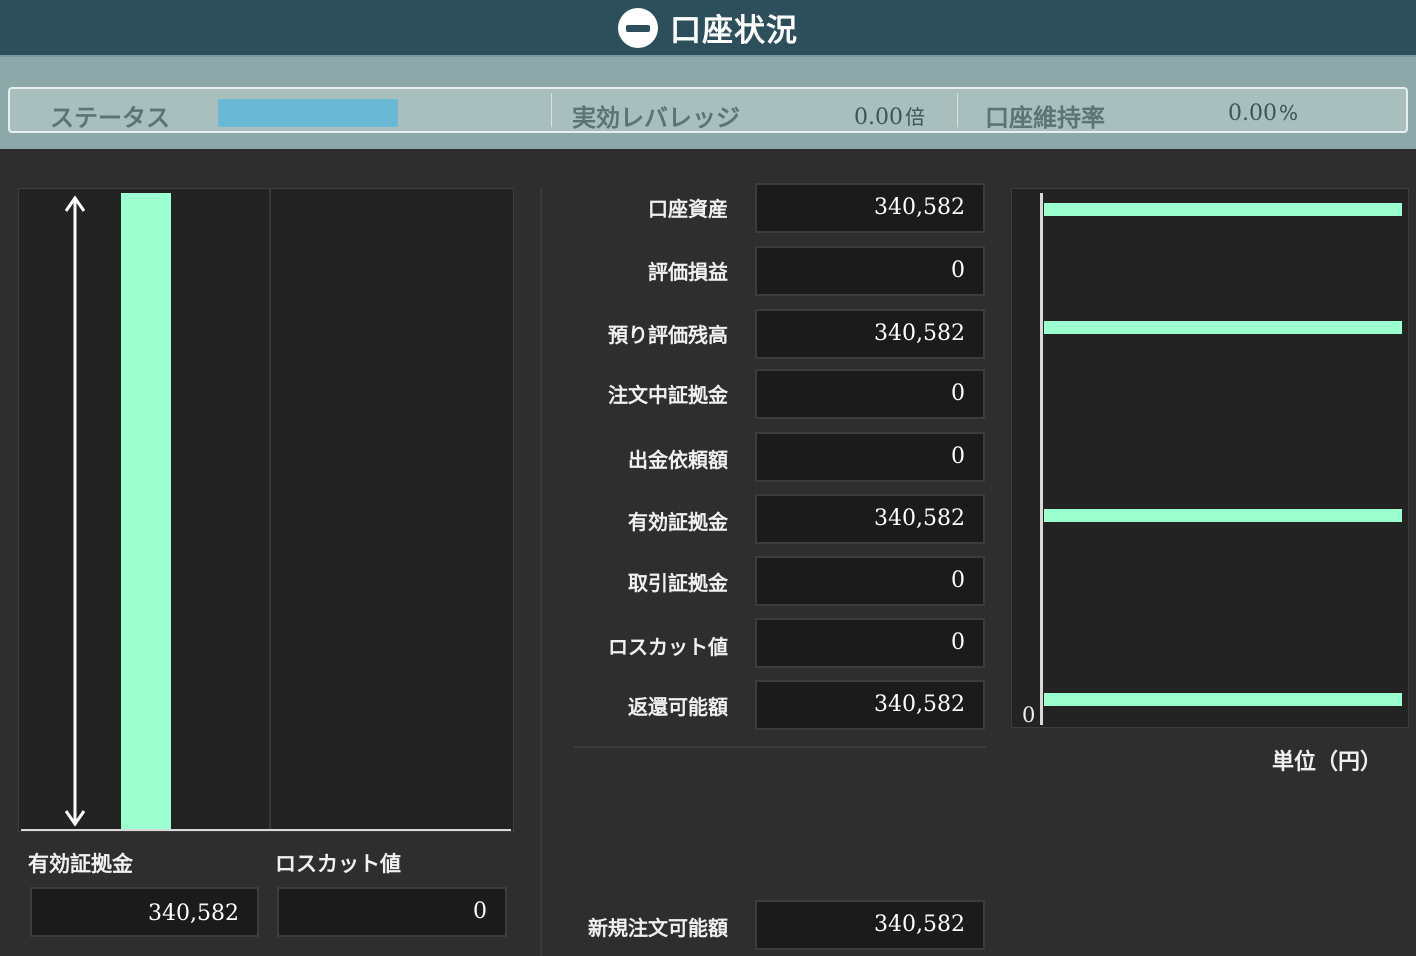  I want to click on maintenance-value: 0.00%, so click(1263, 113).